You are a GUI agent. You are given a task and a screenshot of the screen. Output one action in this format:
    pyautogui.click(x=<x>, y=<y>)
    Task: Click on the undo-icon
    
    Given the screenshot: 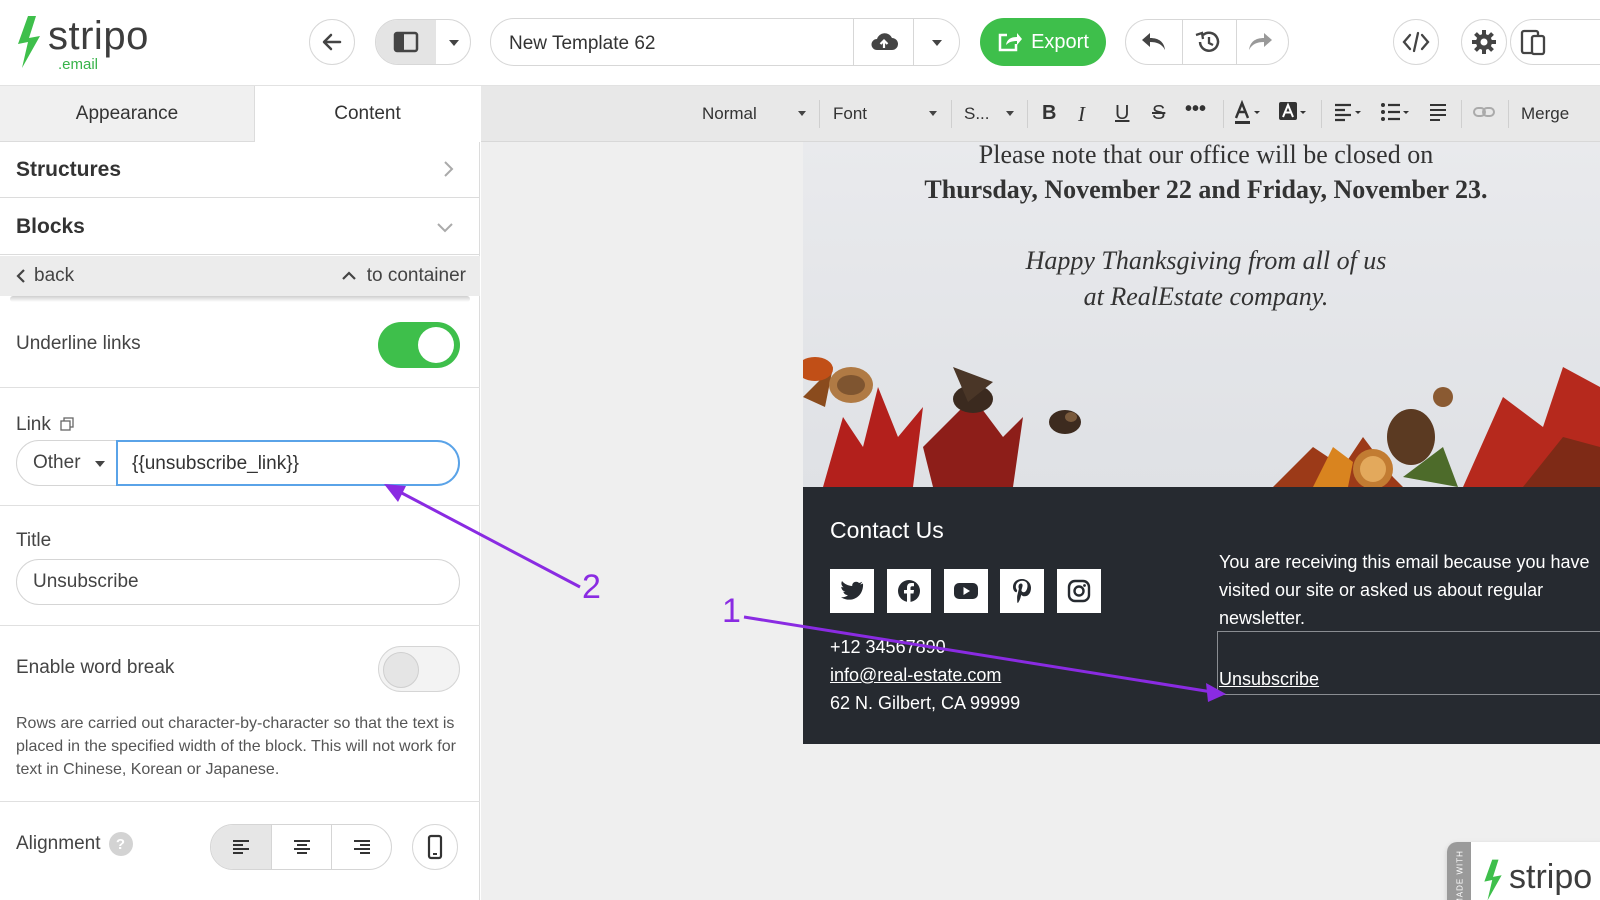 What is the action you would take?
    pyautogui.click(x=1153, y=41)
    